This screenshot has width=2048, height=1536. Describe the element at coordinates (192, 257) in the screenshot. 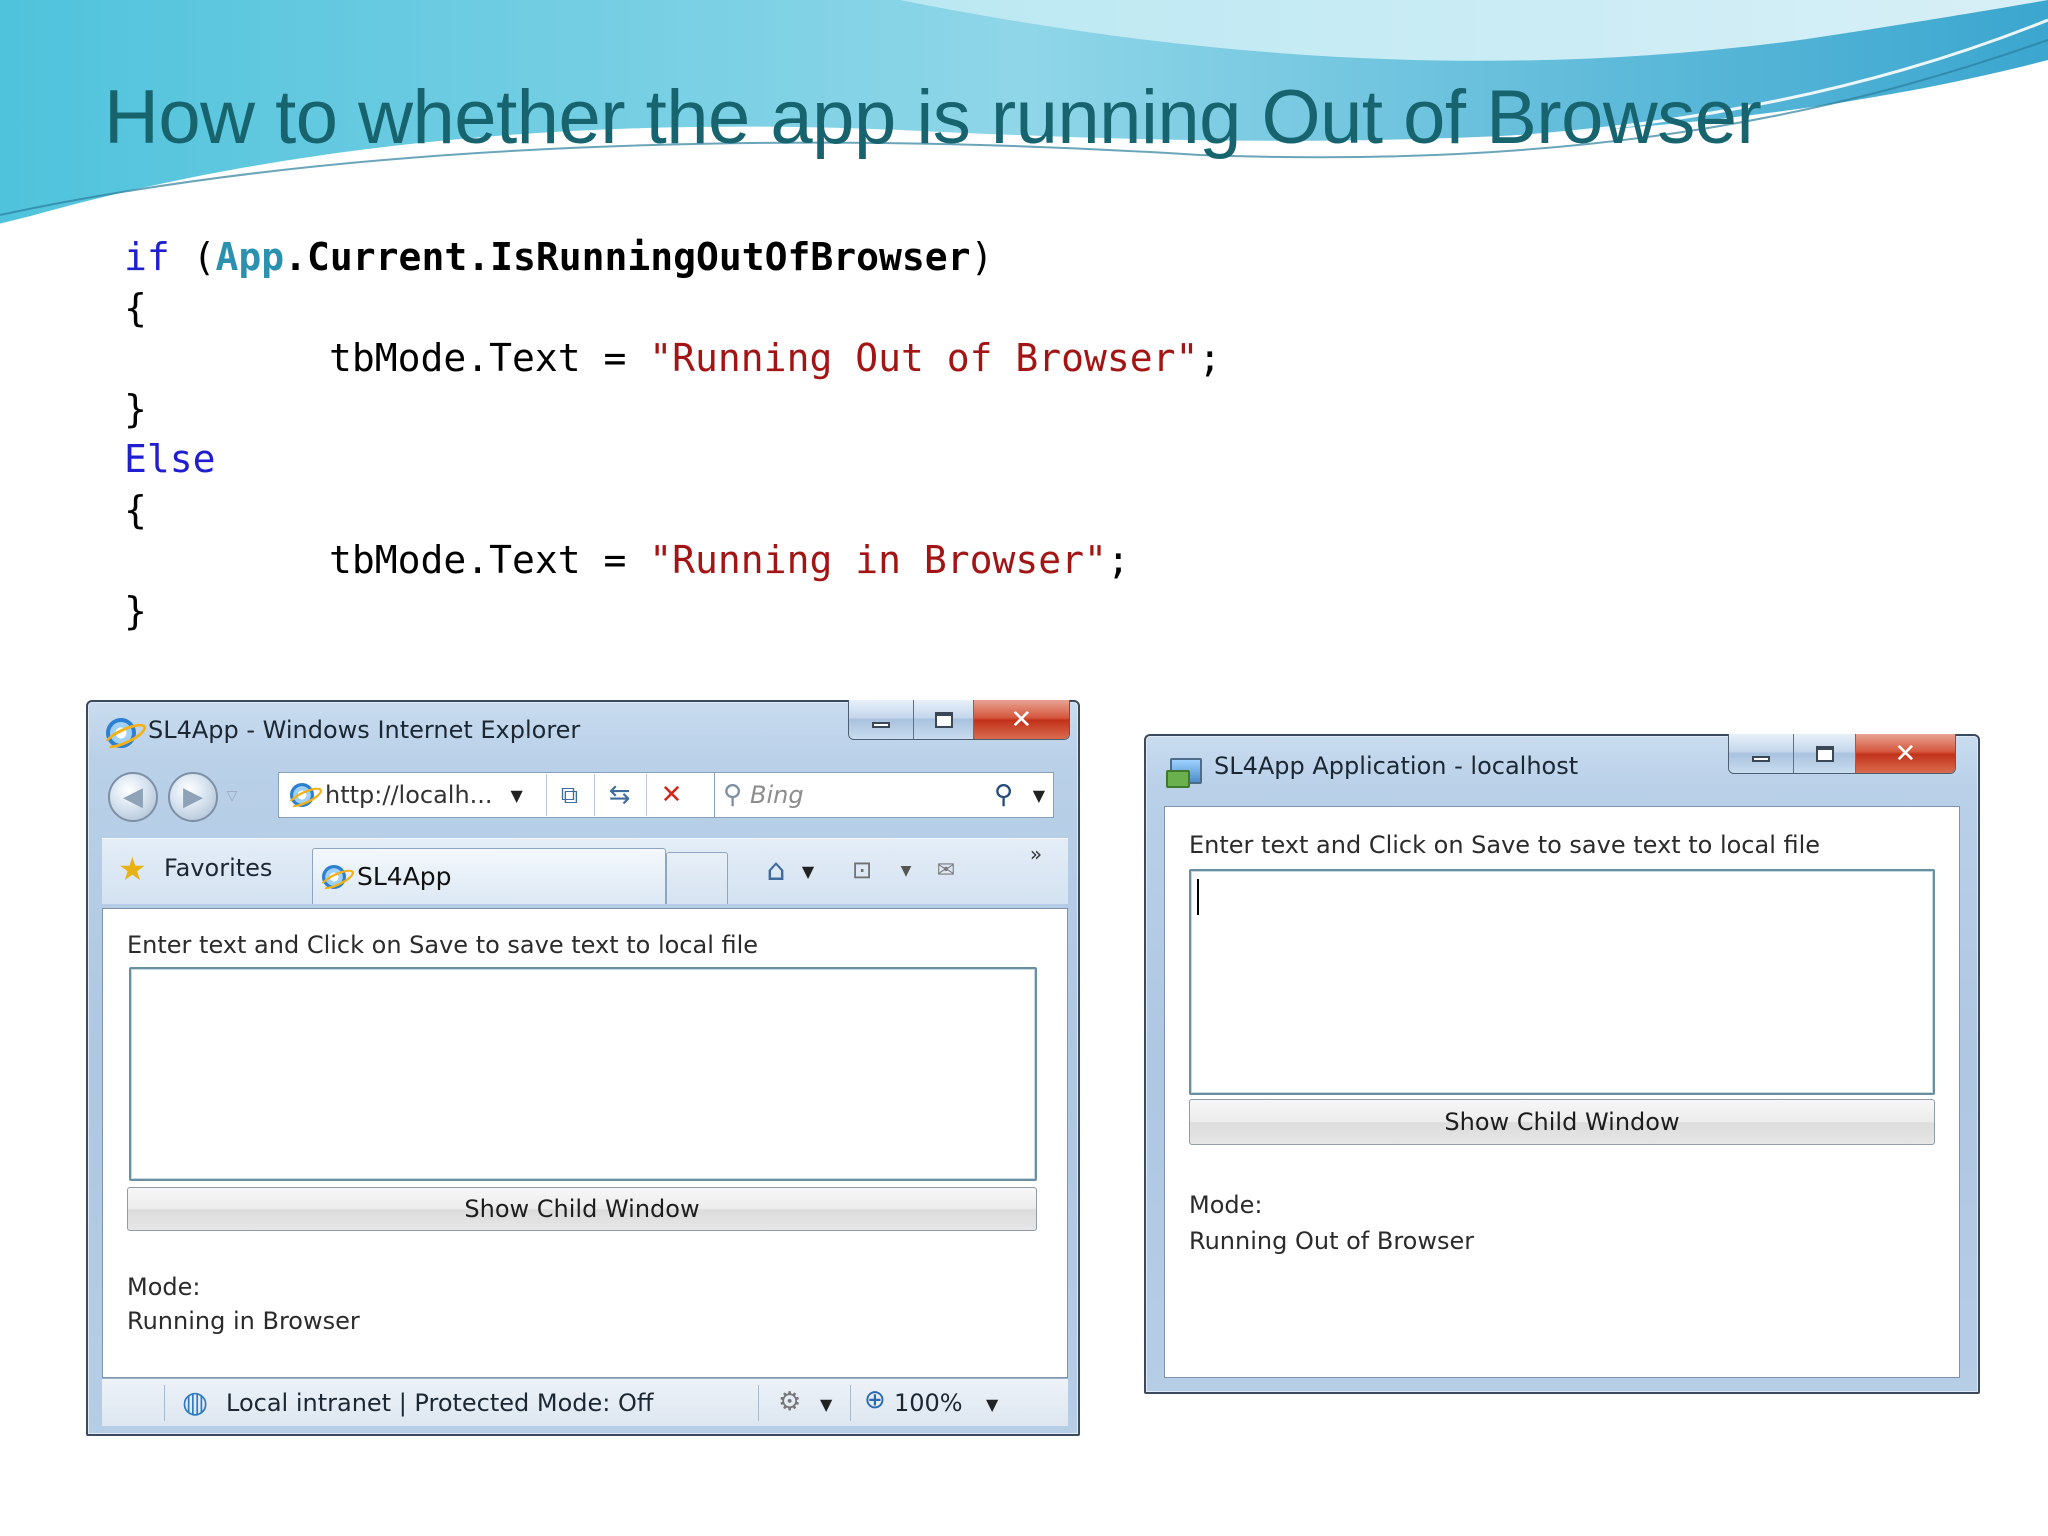

I see `code-paren-open: (` at that location.